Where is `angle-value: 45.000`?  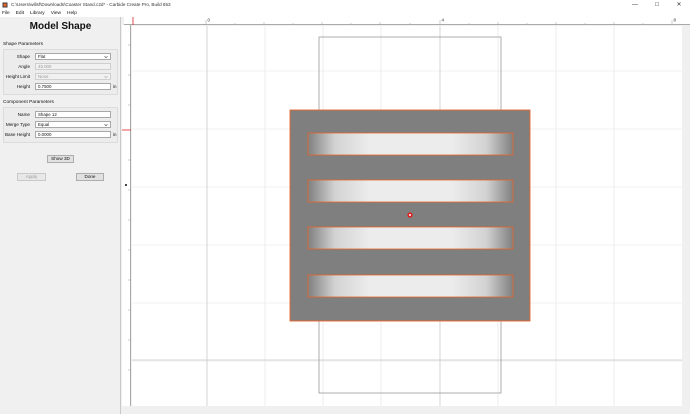 angle-value: 45.000 is located at coordinates (45, 66).